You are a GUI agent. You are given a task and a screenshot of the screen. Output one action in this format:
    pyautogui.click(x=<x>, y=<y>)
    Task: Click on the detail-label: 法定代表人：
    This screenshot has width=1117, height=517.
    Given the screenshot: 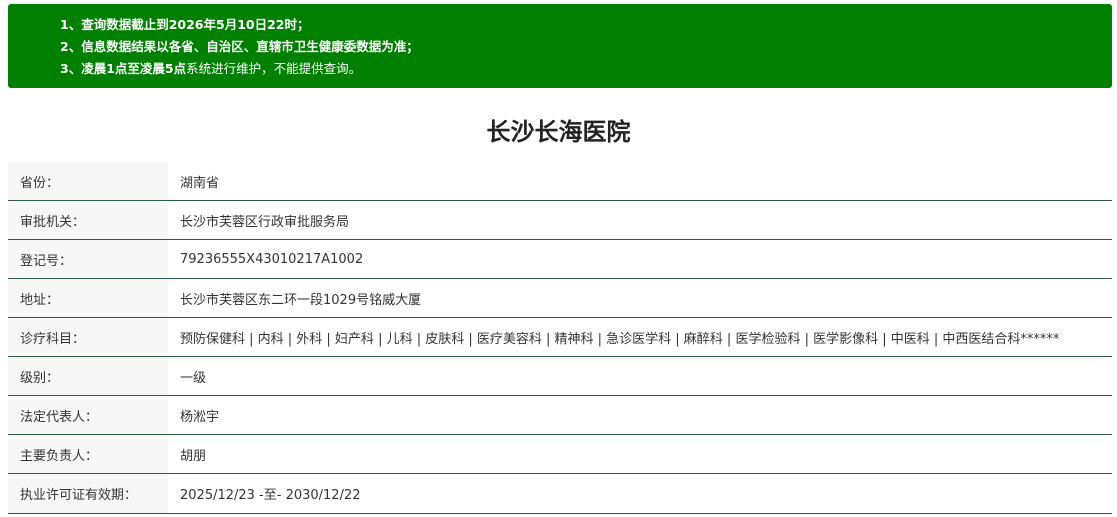 What is the action you would take?
    pyautogui.click(x=88, y=415)
    